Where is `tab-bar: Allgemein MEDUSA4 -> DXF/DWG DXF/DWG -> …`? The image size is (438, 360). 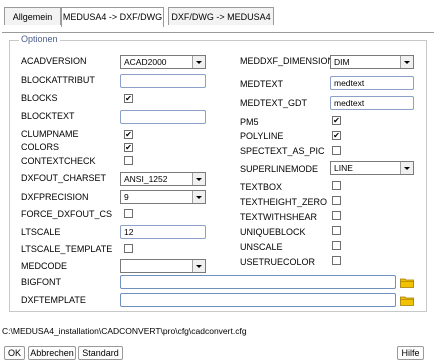 tab-bar: Allgemein MEDUSA4 -> DXF/DWG DXF/DWG -> … is located at coordinates (218, 20).